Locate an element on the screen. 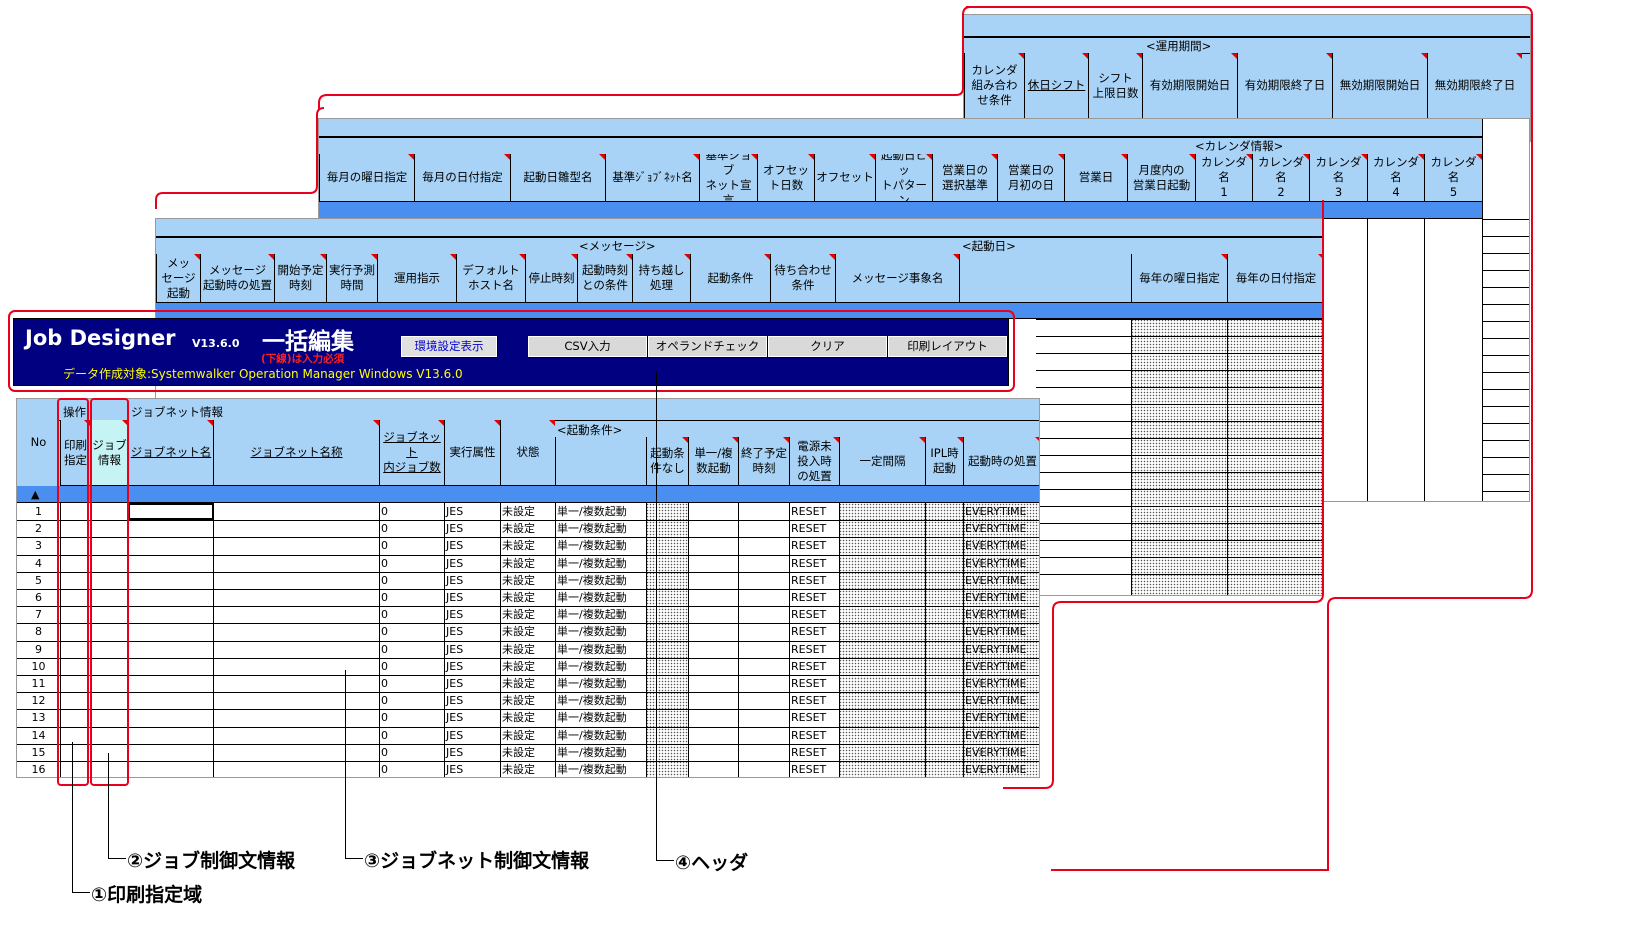 The image size is (1644, 951). callout-header: ④ヘッダ is located at coordinates (712, 863).